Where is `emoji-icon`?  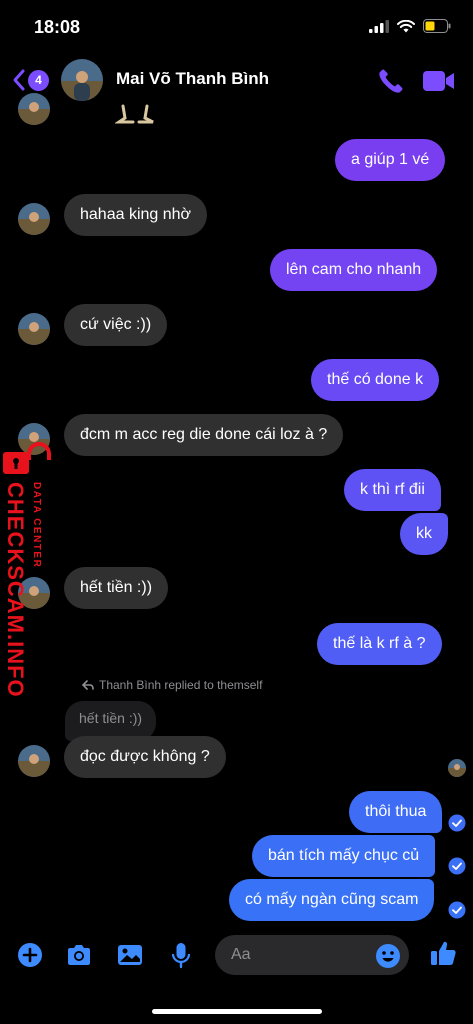
emoji-icon is located at coordinates (388, 956).